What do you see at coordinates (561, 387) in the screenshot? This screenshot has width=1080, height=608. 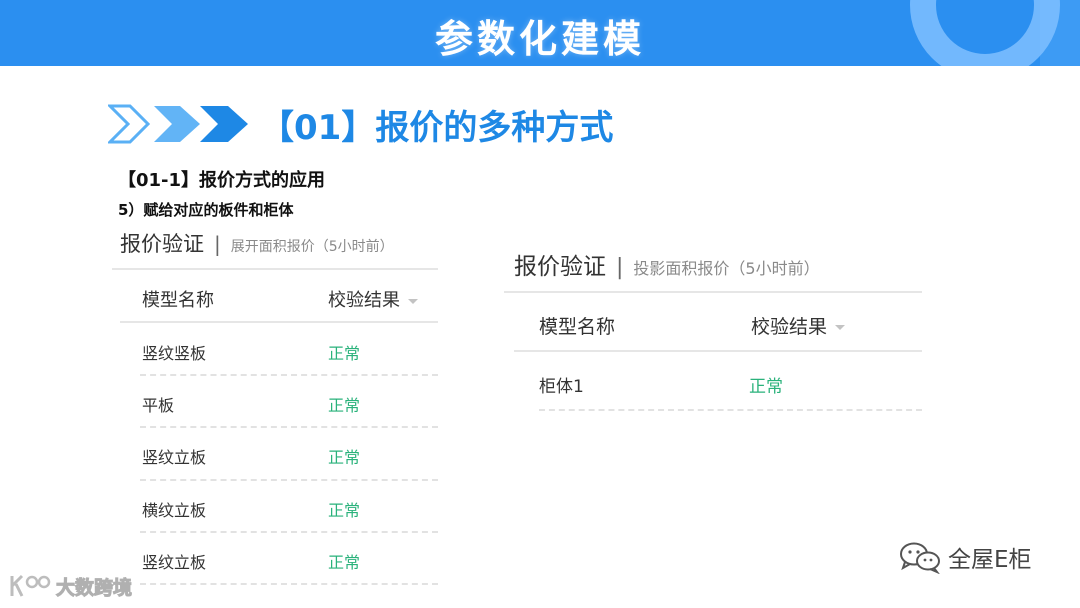 I see `table-row-name: 柜体1` at bounding box center [561, 387].